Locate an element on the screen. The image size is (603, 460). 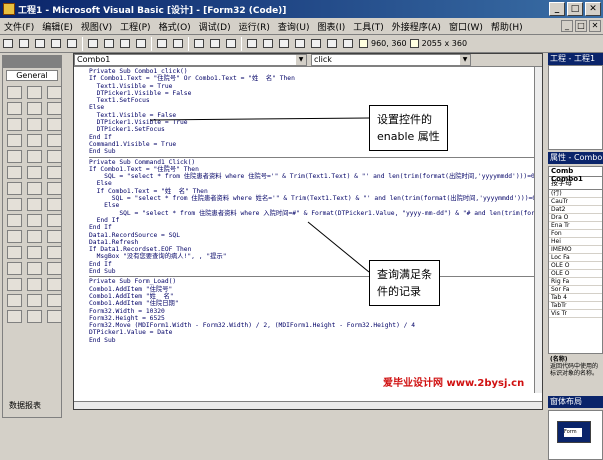
vertical-scrollbar is located at coordinates (538, 230).